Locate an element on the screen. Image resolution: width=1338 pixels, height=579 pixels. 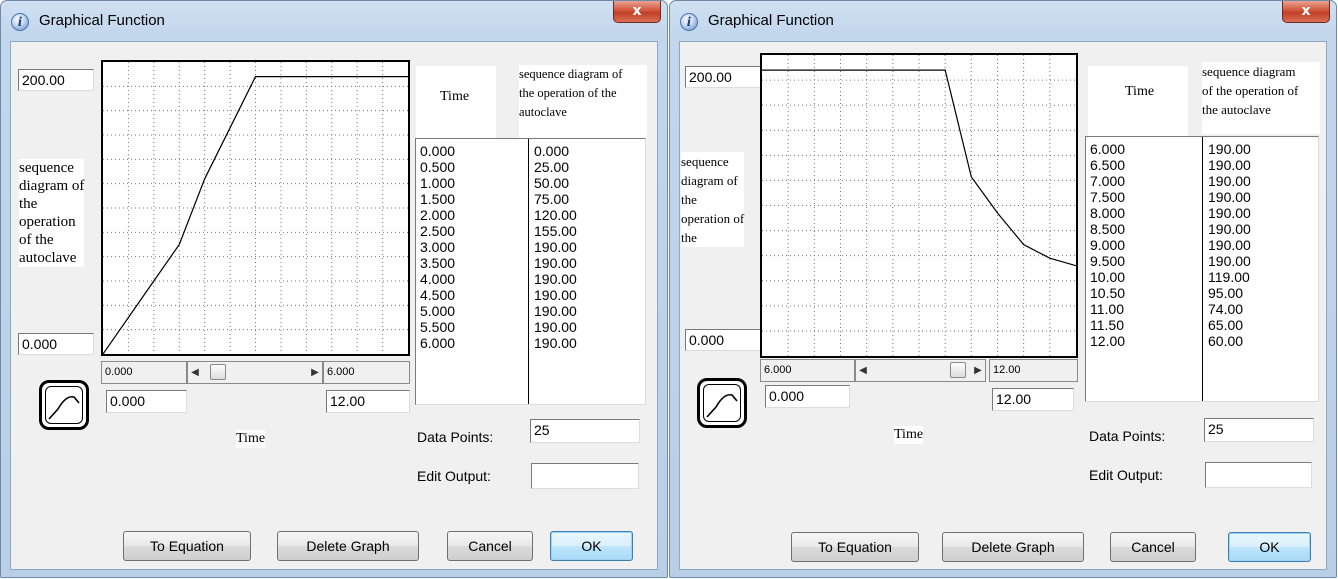
table-cell-time: 3.000 is located at coordinates (437, 247).